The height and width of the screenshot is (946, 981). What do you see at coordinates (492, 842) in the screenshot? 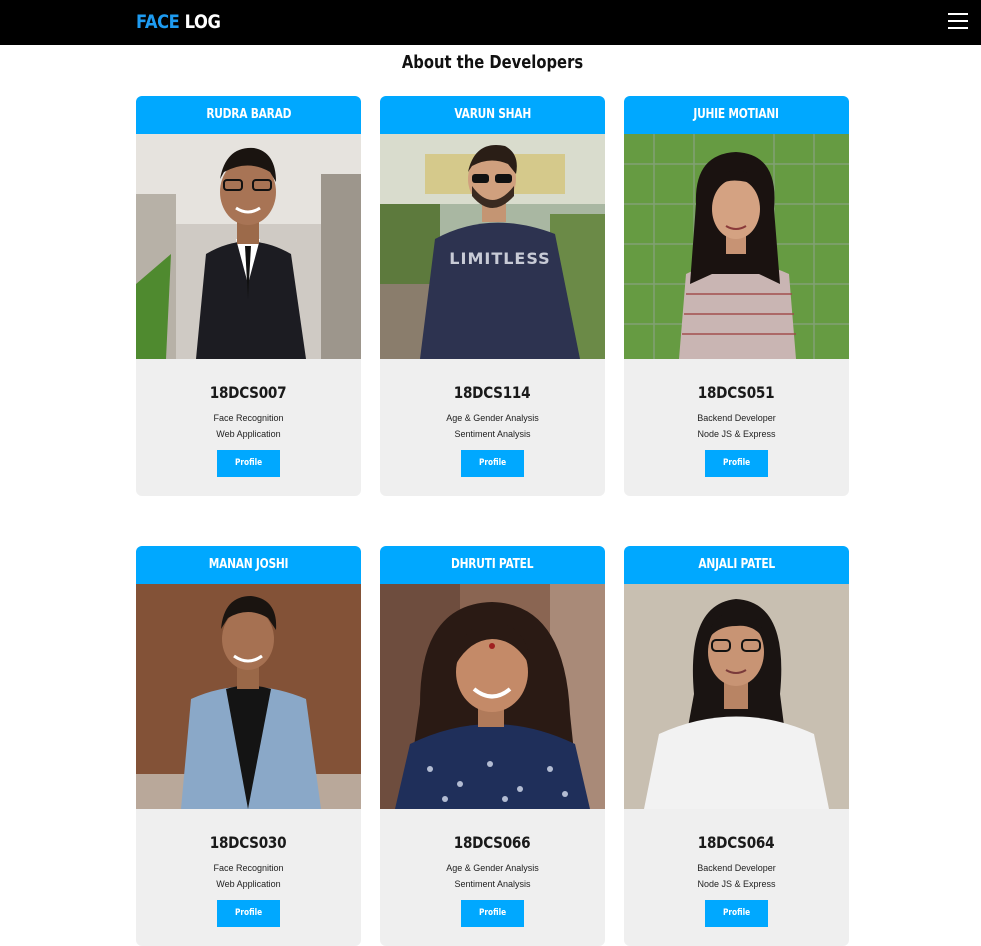
I see `developer-id: 18DCS066` at bounding box center [492, 842].